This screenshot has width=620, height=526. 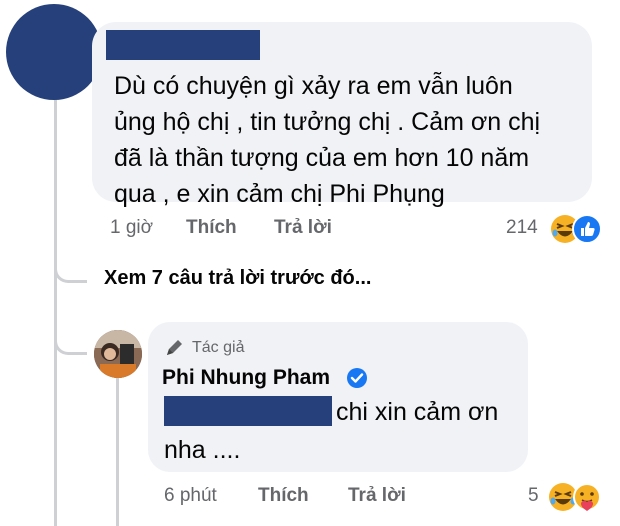 What do you see at coordinates (117, 452) in the screenshot?
I see `thread-line-reply` at bounding box center [117, 452].